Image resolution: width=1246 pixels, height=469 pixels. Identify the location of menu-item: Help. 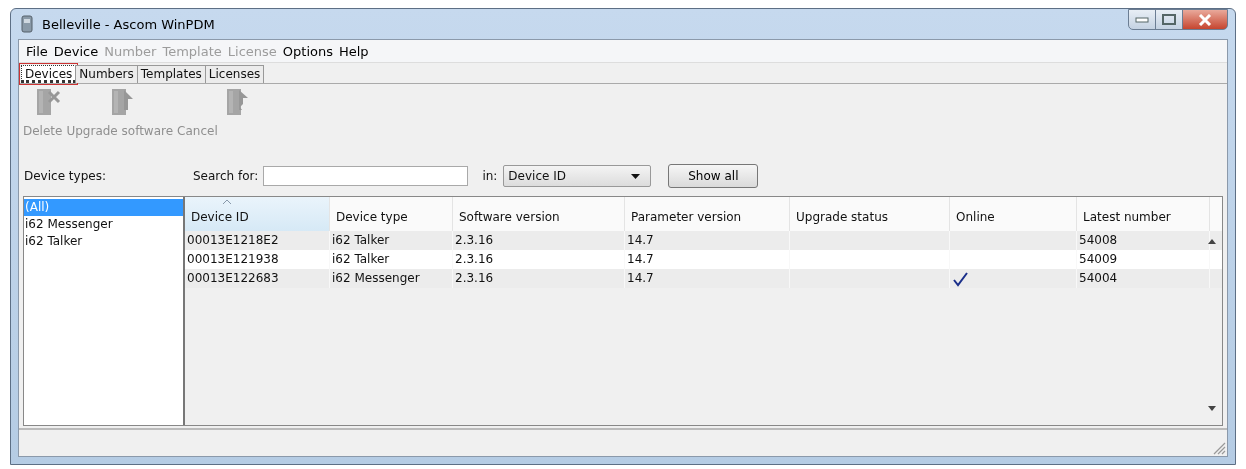
(354, 51).